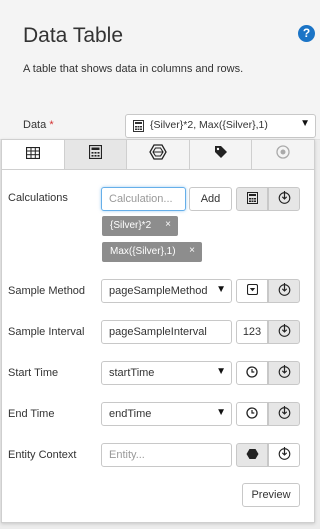 This screenshot has width=320, height=529. I want to click on end-time-type-button, so click(252, 414).